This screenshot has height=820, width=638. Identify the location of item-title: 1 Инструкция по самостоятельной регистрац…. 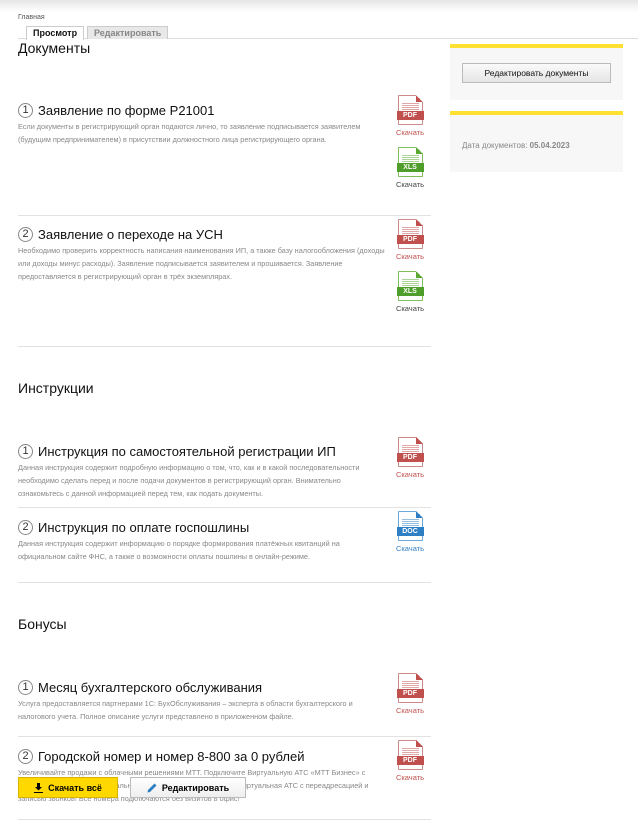
(224, 451).